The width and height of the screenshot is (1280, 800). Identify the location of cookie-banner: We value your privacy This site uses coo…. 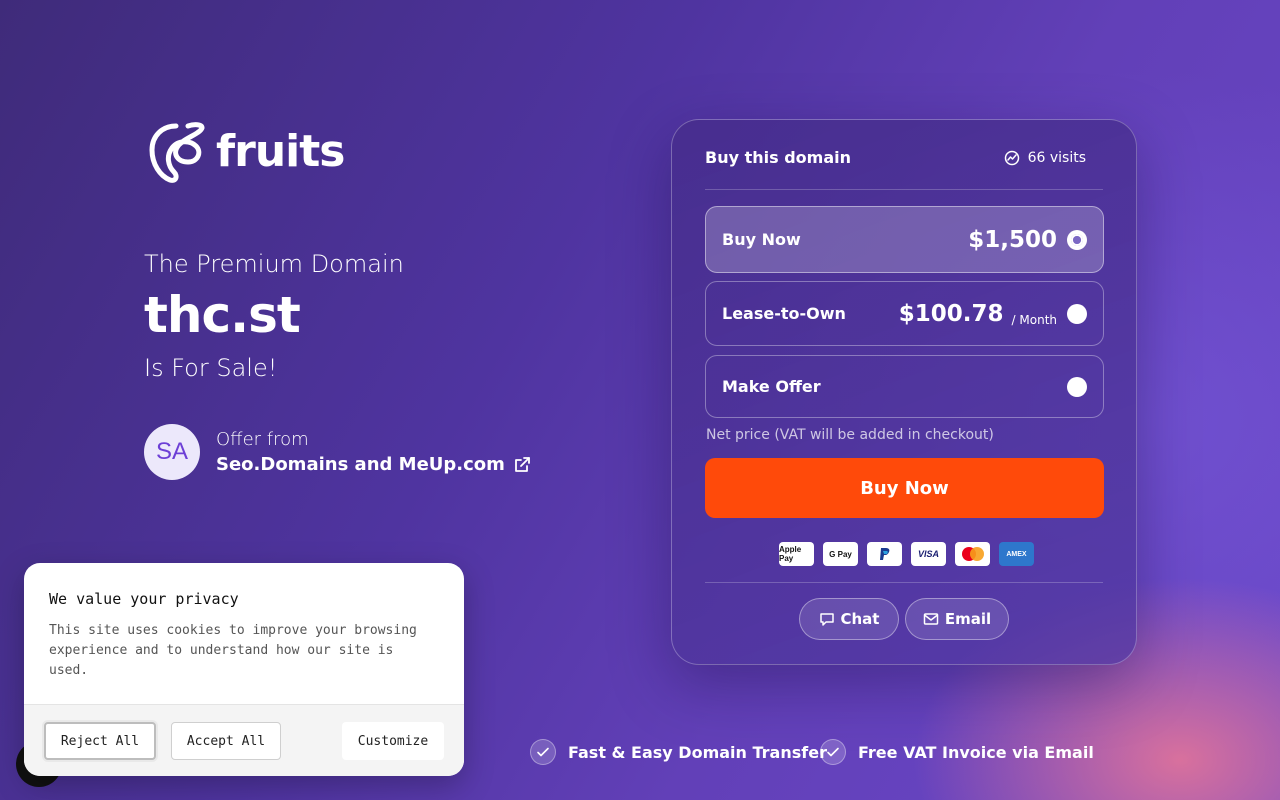
(244, 669).